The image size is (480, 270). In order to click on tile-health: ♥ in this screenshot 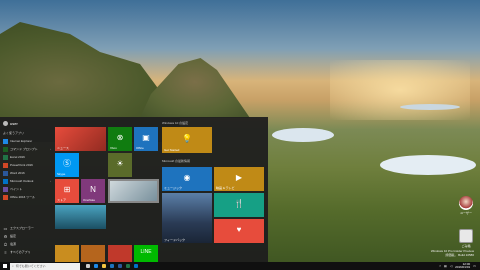, I will do `click(239, 231)`.